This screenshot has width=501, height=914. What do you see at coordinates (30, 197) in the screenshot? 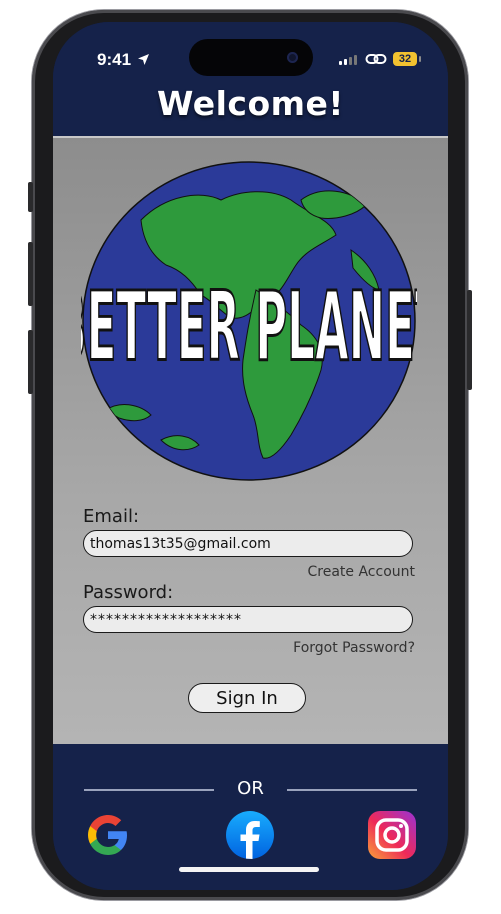
I see `mute-switch` at bounding box center [30, 197].